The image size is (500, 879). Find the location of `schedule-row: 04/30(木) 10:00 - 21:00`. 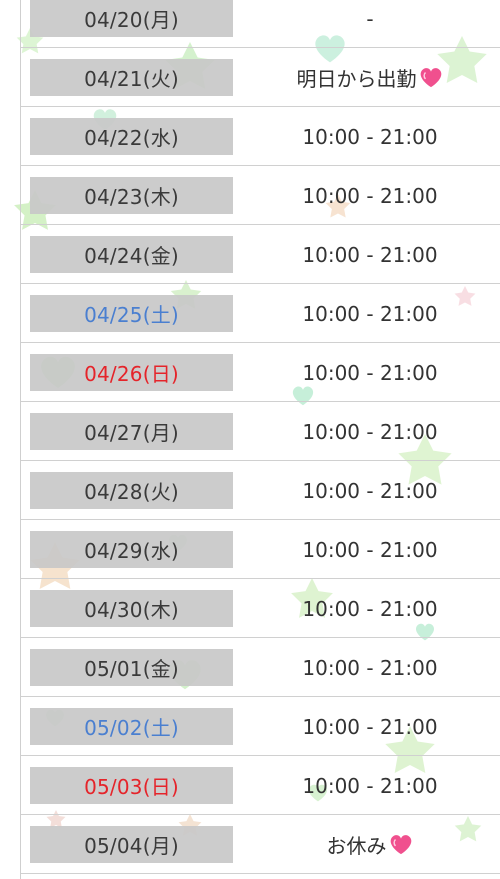

schedule-row: 04/30(木) 10:00 - 21:00 is located at coordinates (260, 608).